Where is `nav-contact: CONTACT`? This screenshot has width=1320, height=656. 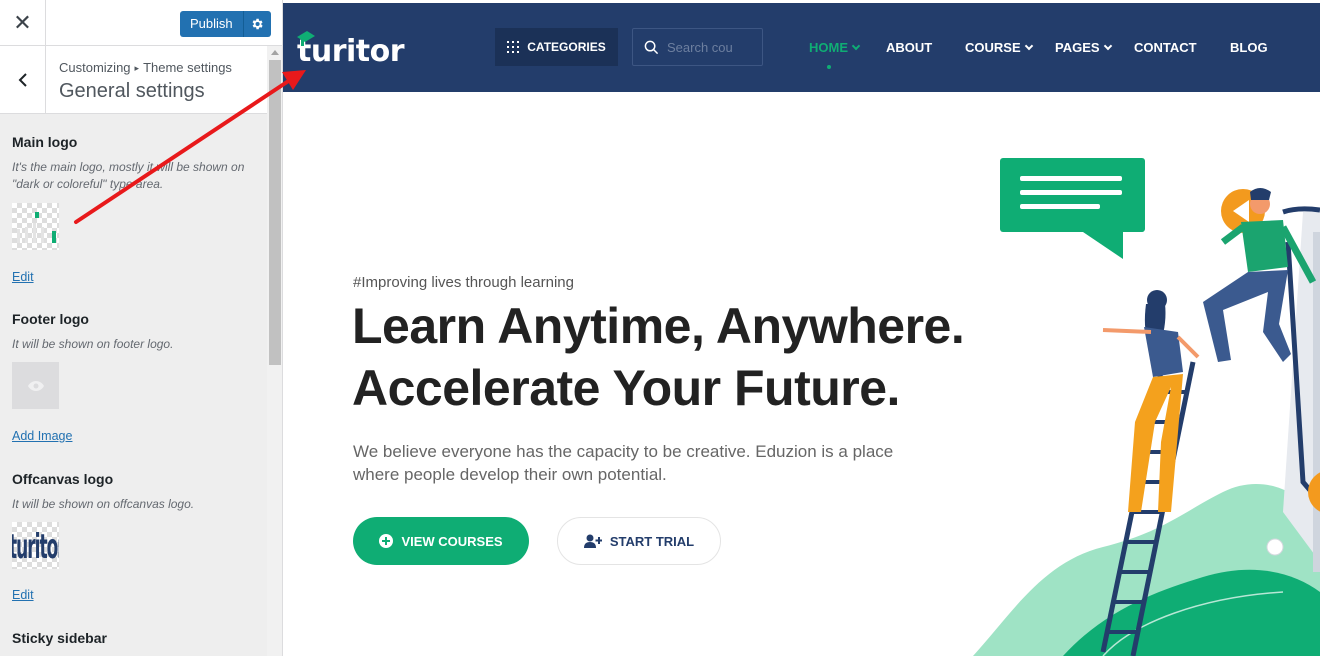 nav-contact: CONTACT is located at coordinates (1165, 47).